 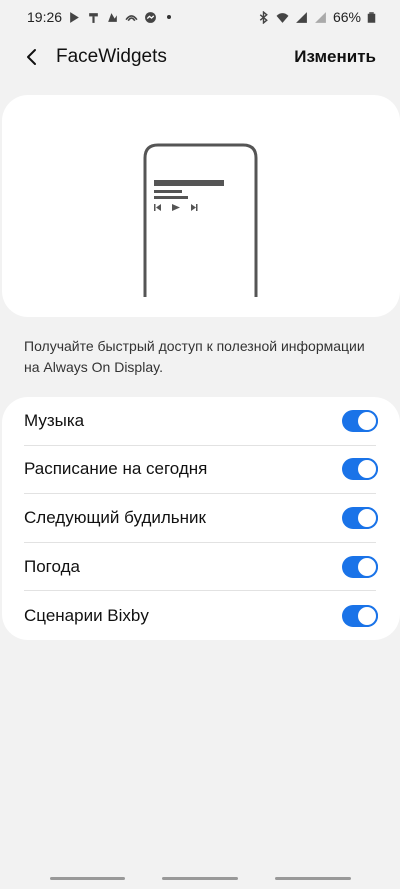 I want to click on bluetooth-icon, so click(x=263, y=17).